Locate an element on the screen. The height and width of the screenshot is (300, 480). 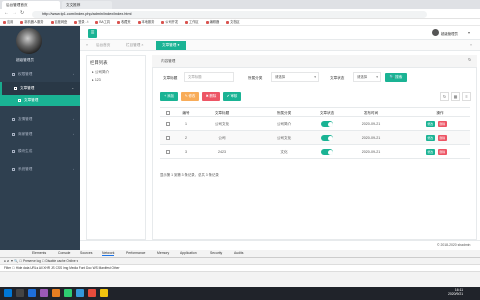
top-header is located at coordinates (280, 33).